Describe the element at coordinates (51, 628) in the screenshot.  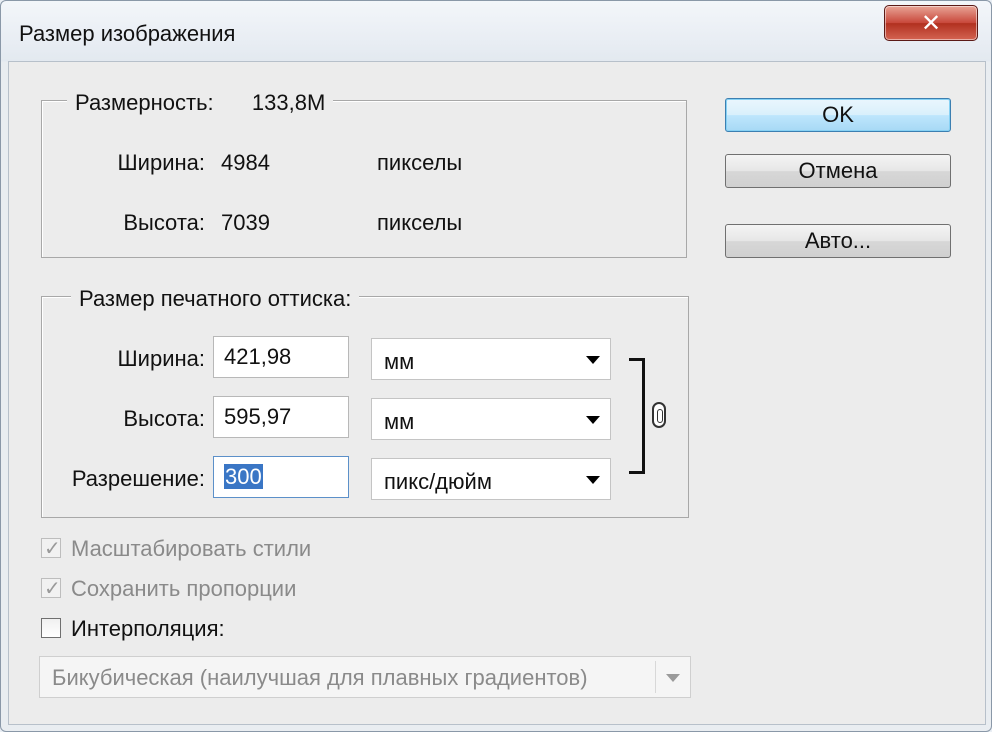
I see `resample-checkbox` at that location.